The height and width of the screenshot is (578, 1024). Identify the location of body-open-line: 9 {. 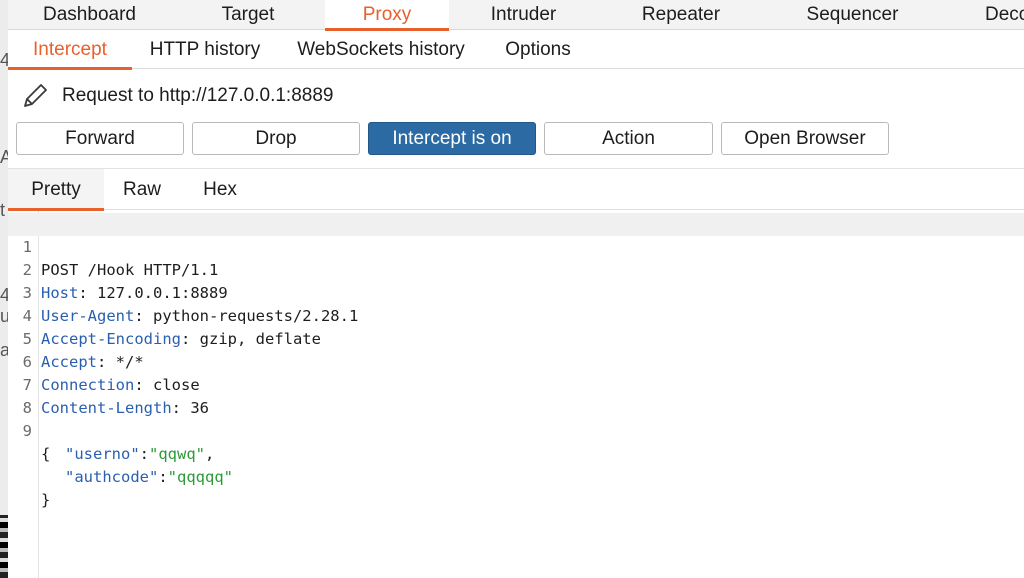
(36, 442).